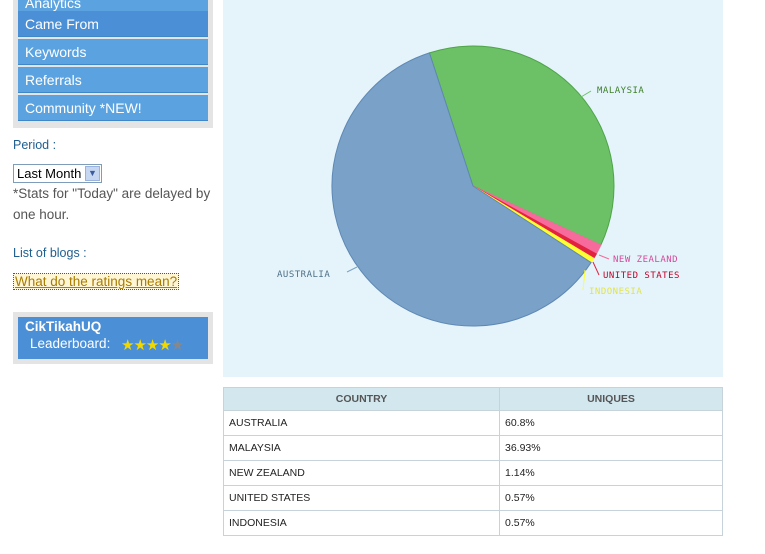  I want to click on table-row: AUSTRALIA 60.8%, so click(473, 423).